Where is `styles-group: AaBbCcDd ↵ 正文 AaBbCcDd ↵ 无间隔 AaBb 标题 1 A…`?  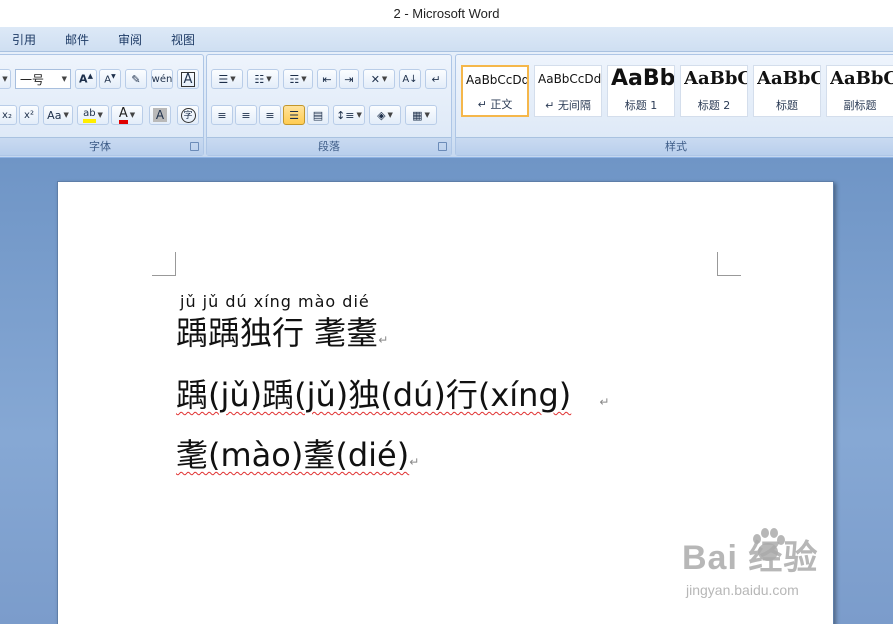 styles-group: AaBbCcDd ↵ 正文 AaBbCcDd ↵ 无间隔 AaBb 标题 1 A… is located at coordinates (674, 105).